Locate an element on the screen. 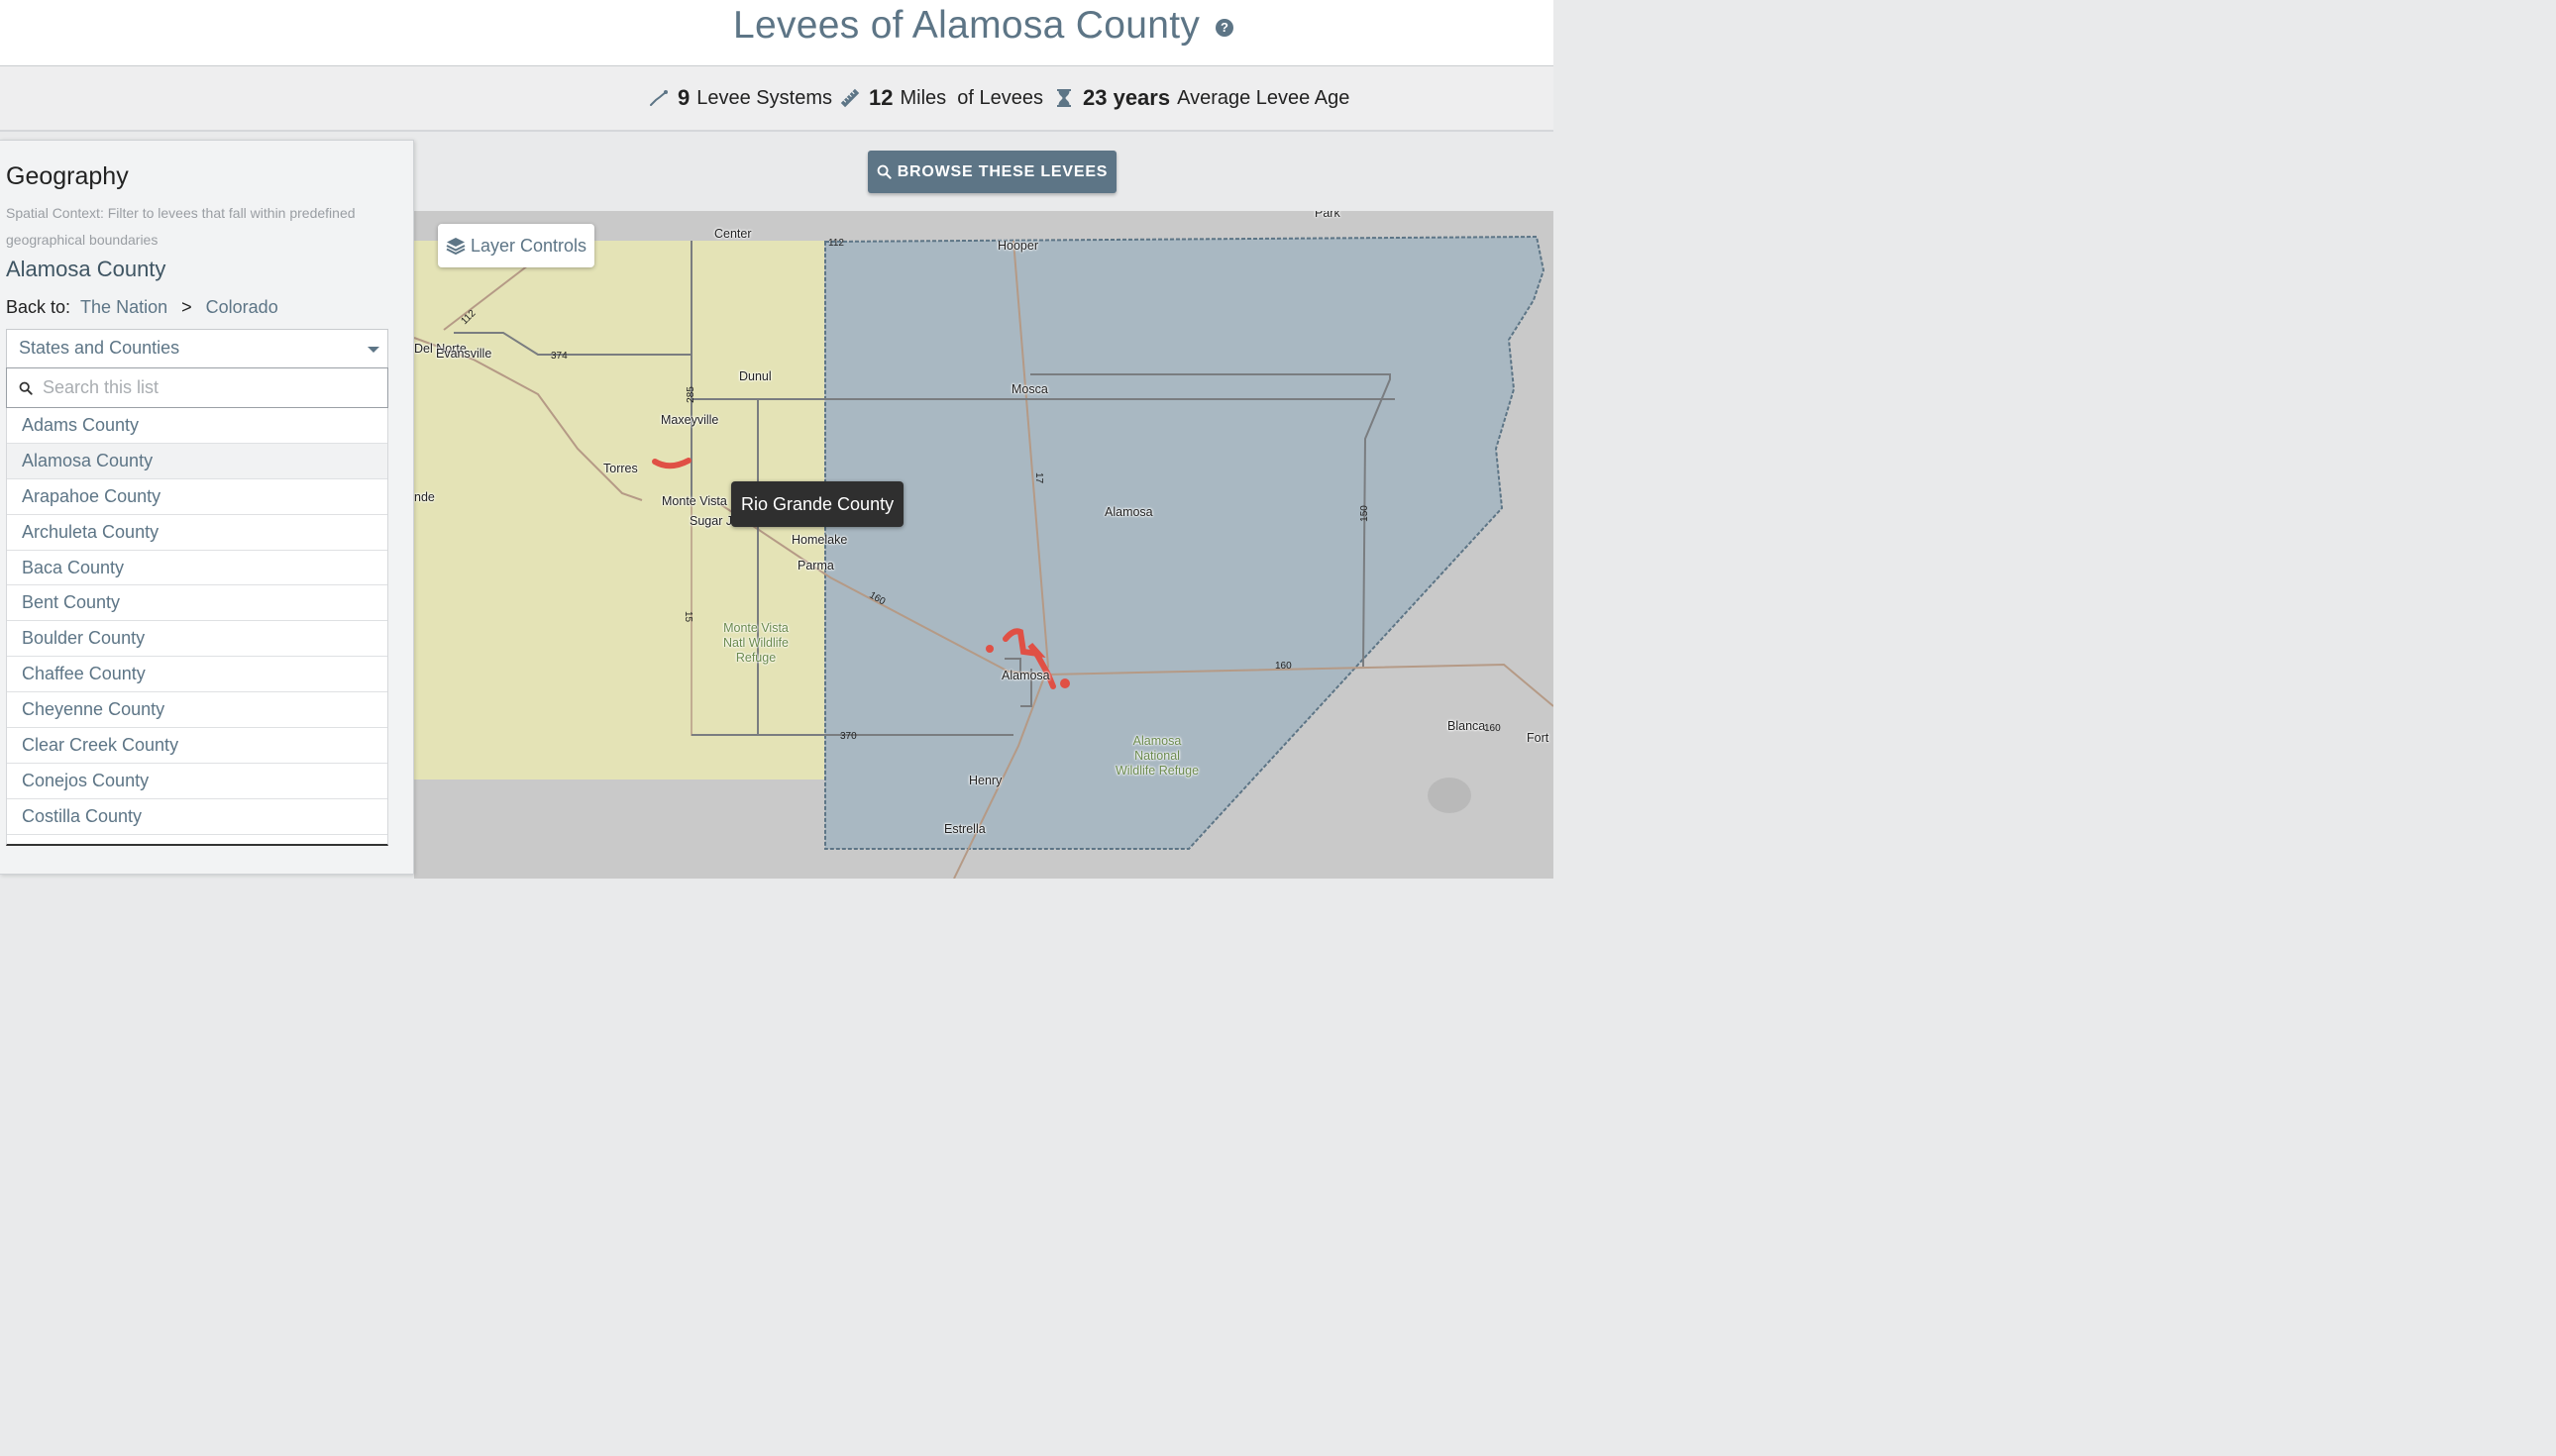 This screenshot has width=2556, height=1456. current-geography: Alamosa County is located at coordinates (86, 269).